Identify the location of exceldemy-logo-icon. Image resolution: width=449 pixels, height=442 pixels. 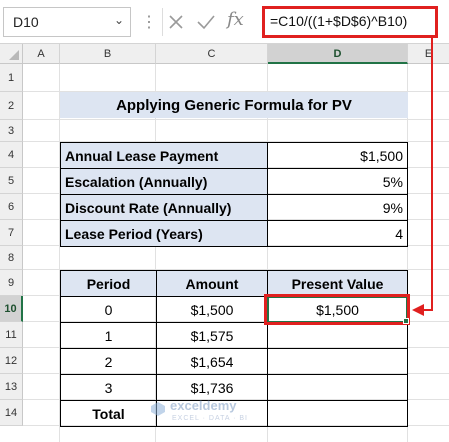
(158, 409).